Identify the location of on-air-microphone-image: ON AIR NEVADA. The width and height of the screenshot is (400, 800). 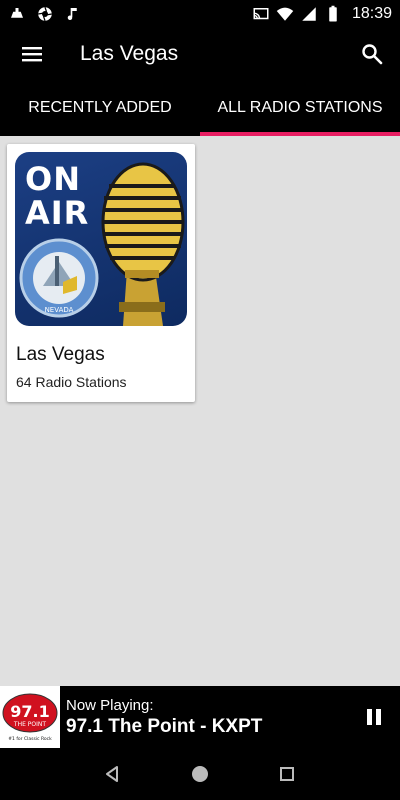
(101, 239).